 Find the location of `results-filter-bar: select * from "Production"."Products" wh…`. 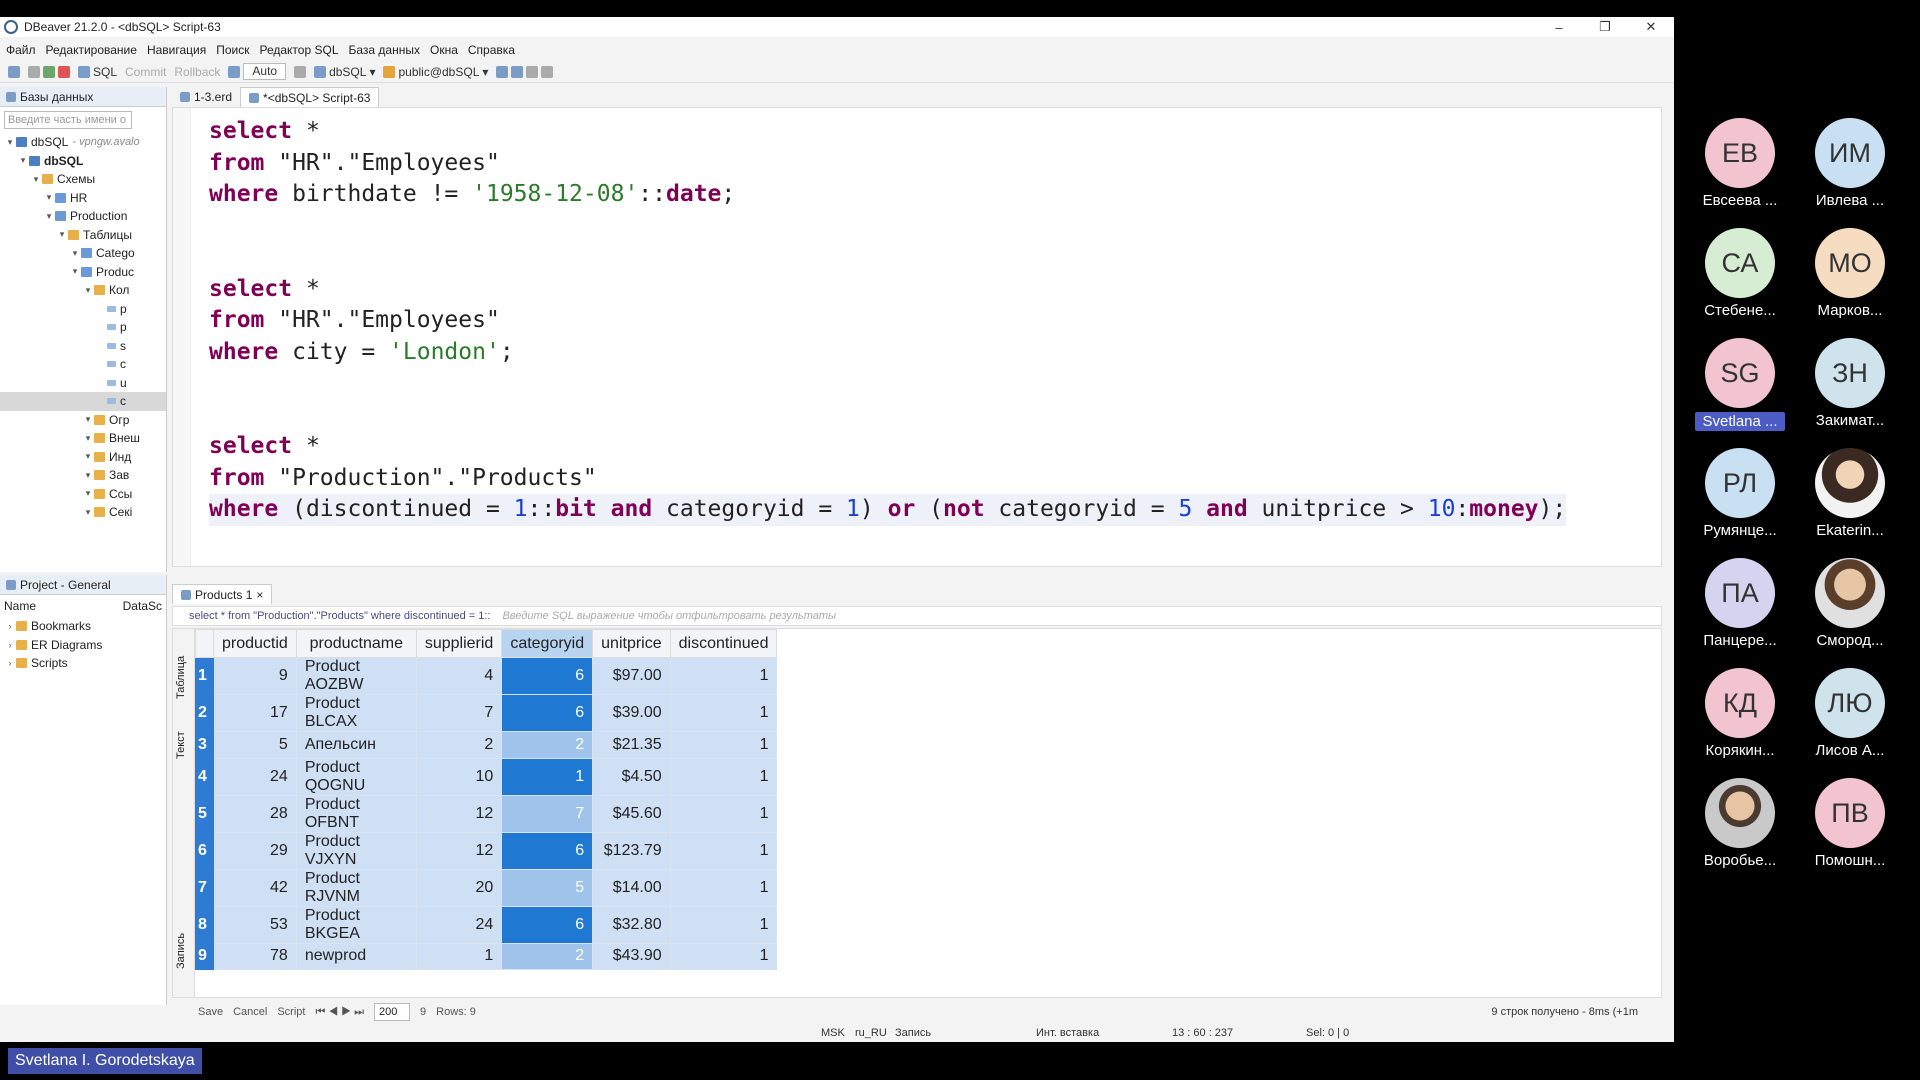

results-filter-bar: select * from "Production"."Products" wh… is located at coordinates (917, 616).